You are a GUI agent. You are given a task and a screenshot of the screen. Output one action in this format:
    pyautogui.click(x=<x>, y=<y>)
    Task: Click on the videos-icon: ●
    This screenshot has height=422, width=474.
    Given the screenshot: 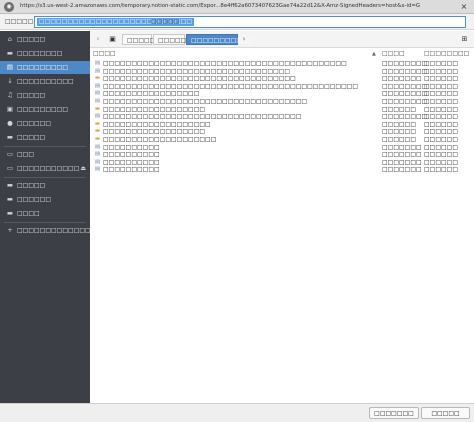 What is the action you would take?
    pyautogui.click(x=10, y=123)
    